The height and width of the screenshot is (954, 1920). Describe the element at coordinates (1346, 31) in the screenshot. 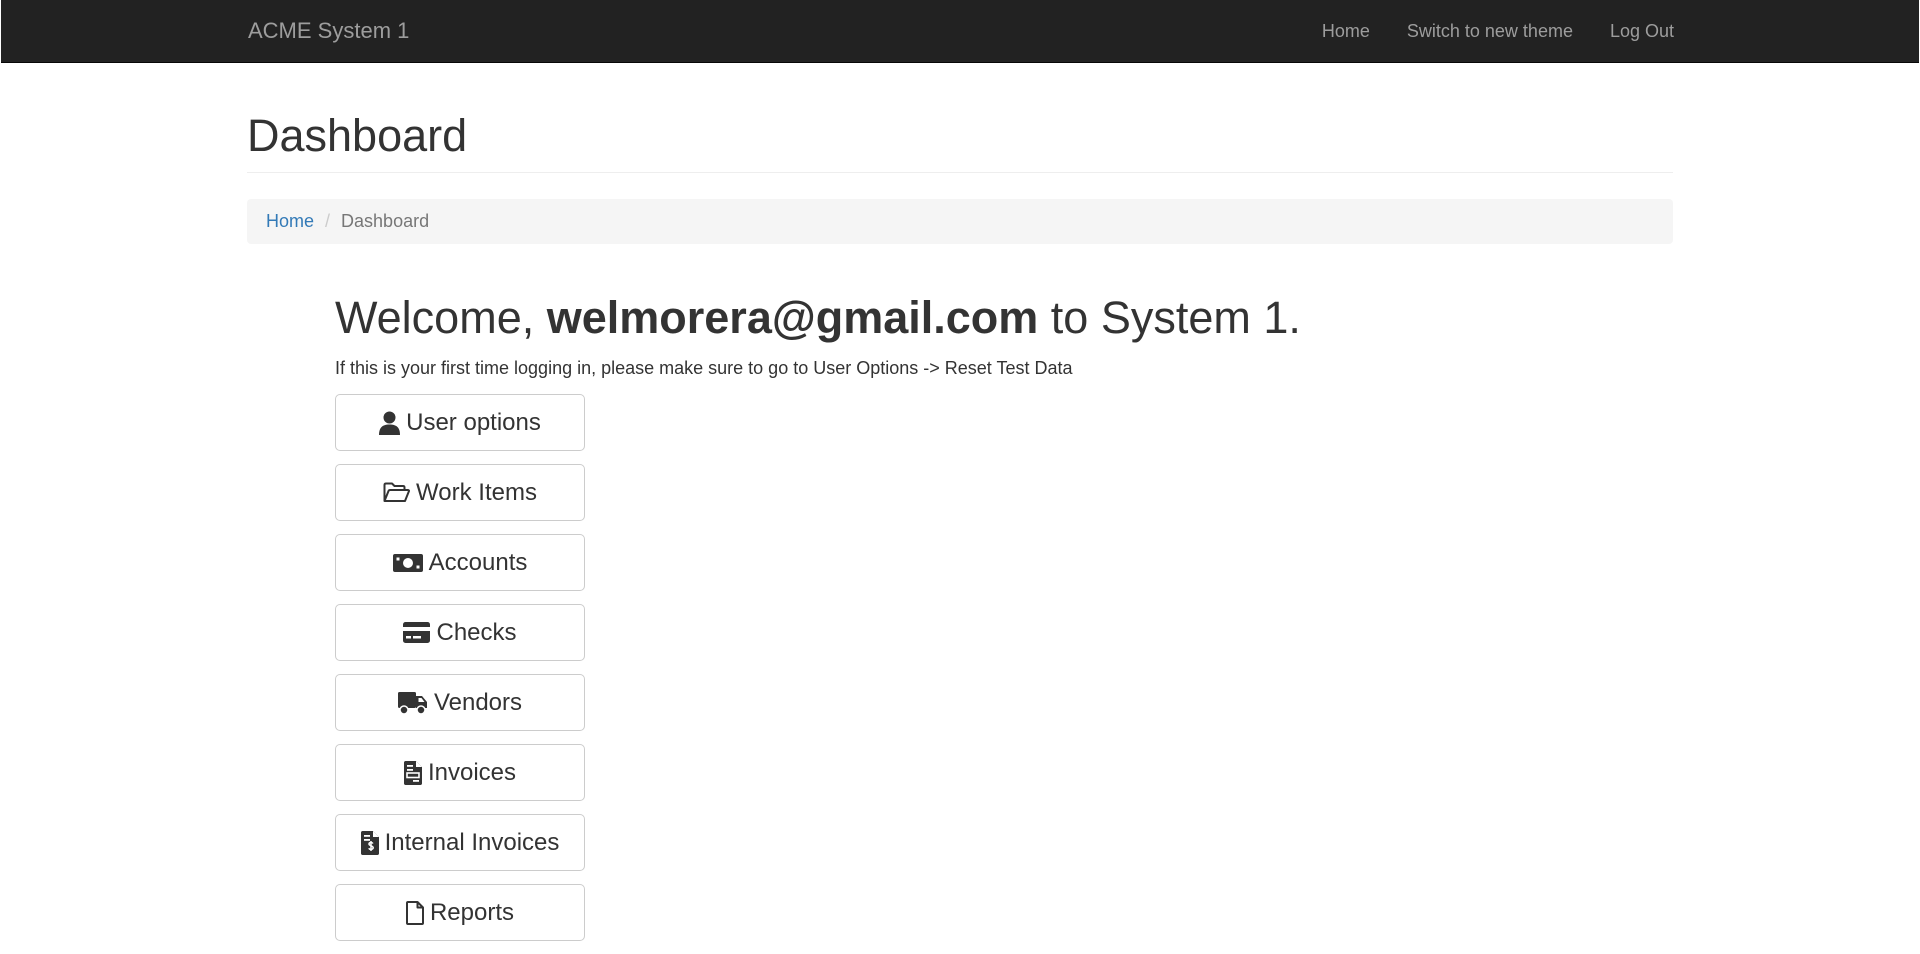

I see `nav-home-link: Home` at that location.